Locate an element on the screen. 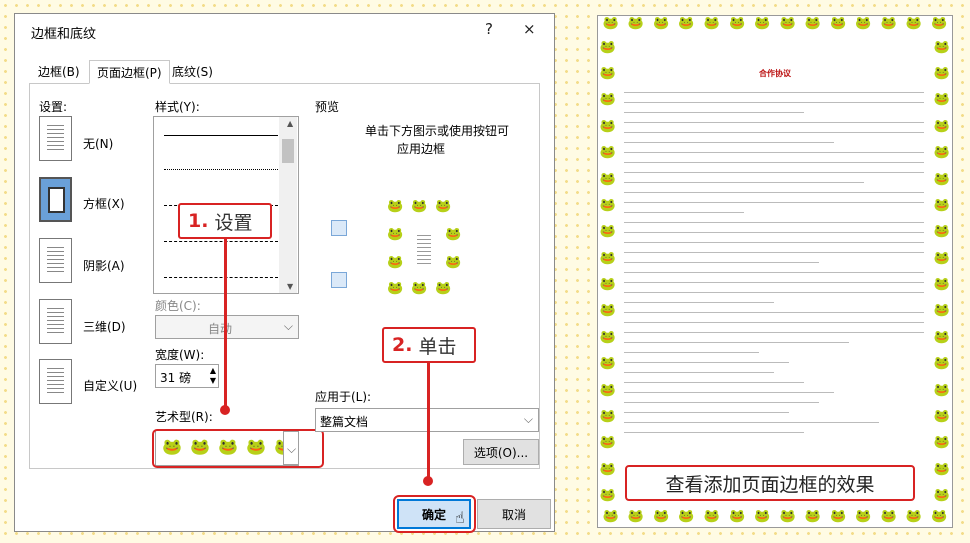  callout-step-2: 2. 单击 is located at coordinates (429, 345).